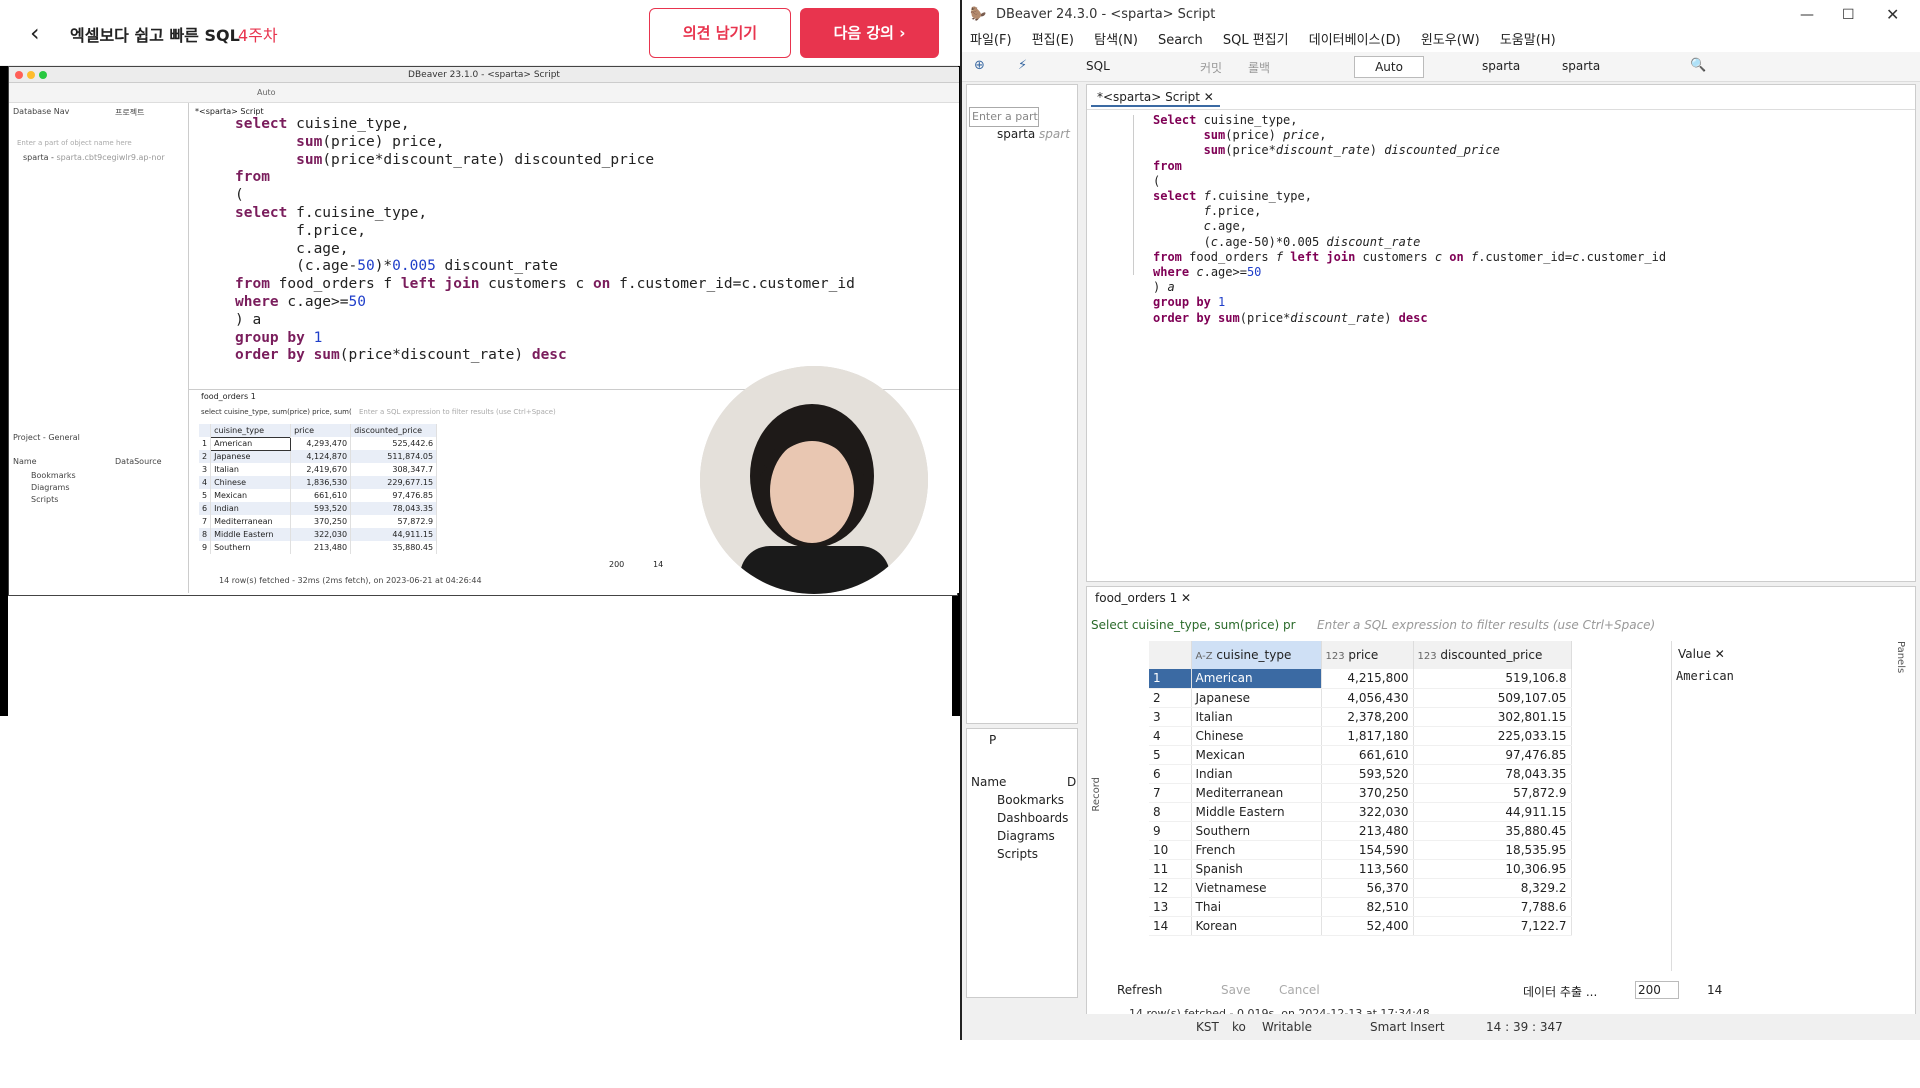 This screenshot has height=1088, width=1920. Describe the element at coordinates (1441, 67) in the screenshot. I see `main-toolbar: ⊕ ⚡ SQL 커밋 롤백 Auto sparta sparta 🔍` at that location.